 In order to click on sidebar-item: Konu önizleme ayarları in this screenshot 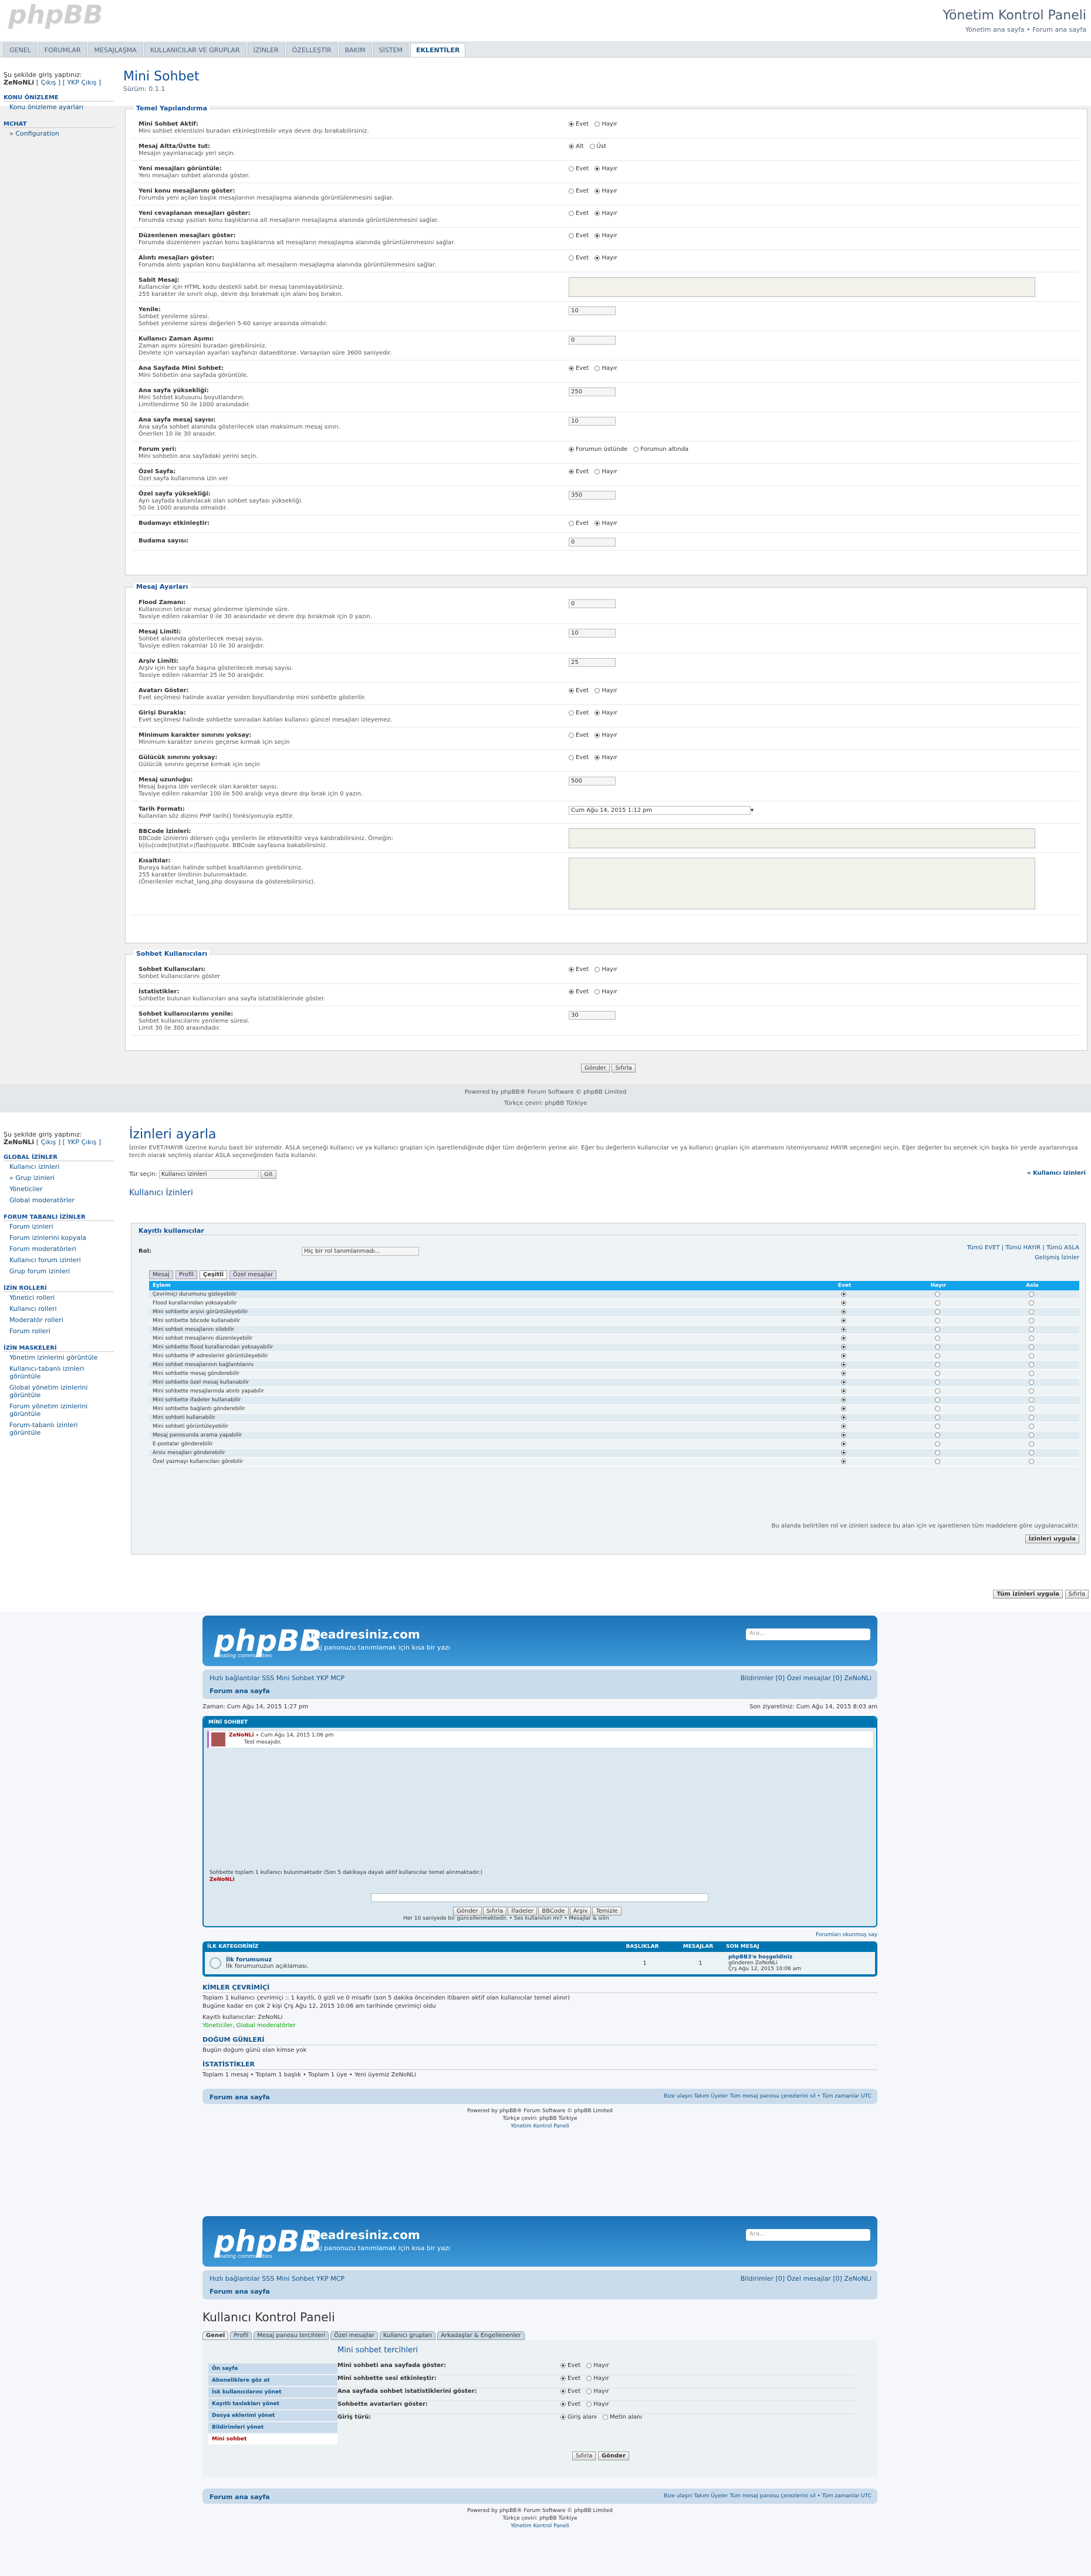, I will do `click(59, 107)`.